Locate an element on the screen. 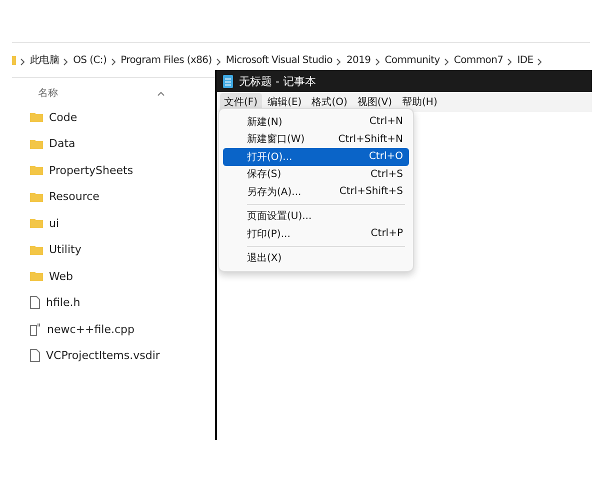  notepad-icon is located at coordinates (228, 81).